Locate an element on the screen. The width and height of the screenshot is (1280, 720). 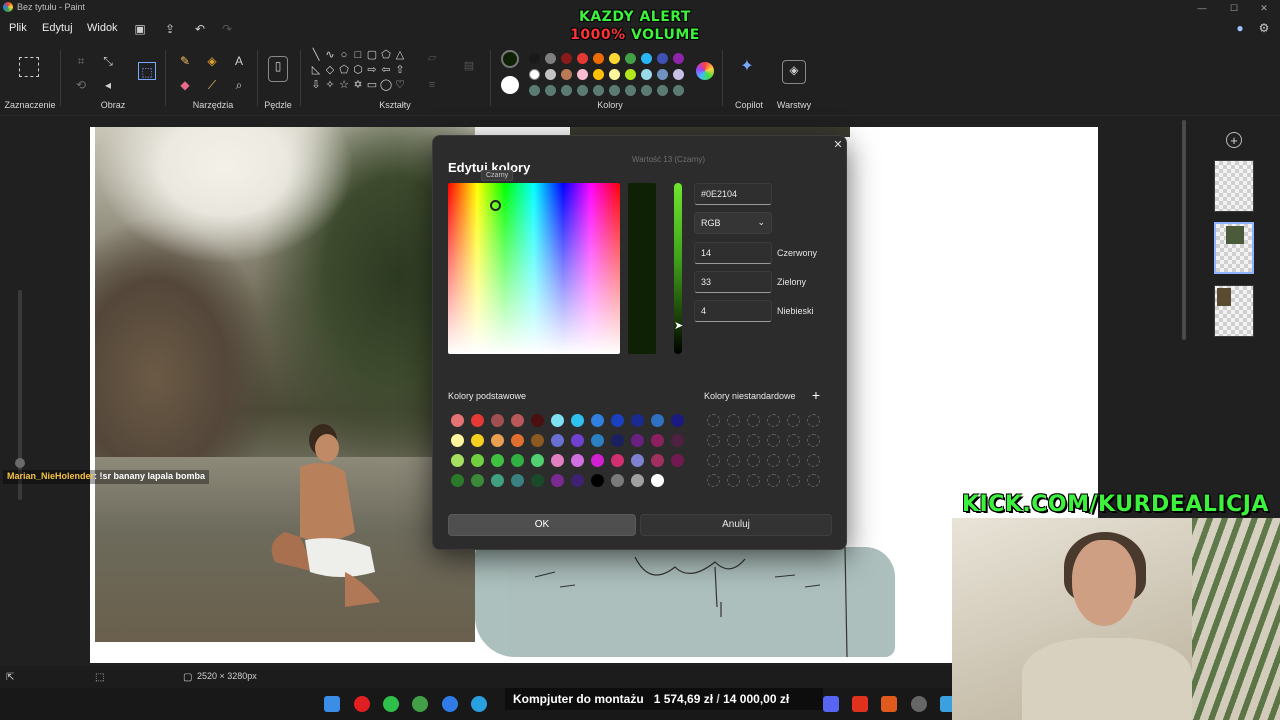
app-icon-orange is located at coordinates (889, 704).